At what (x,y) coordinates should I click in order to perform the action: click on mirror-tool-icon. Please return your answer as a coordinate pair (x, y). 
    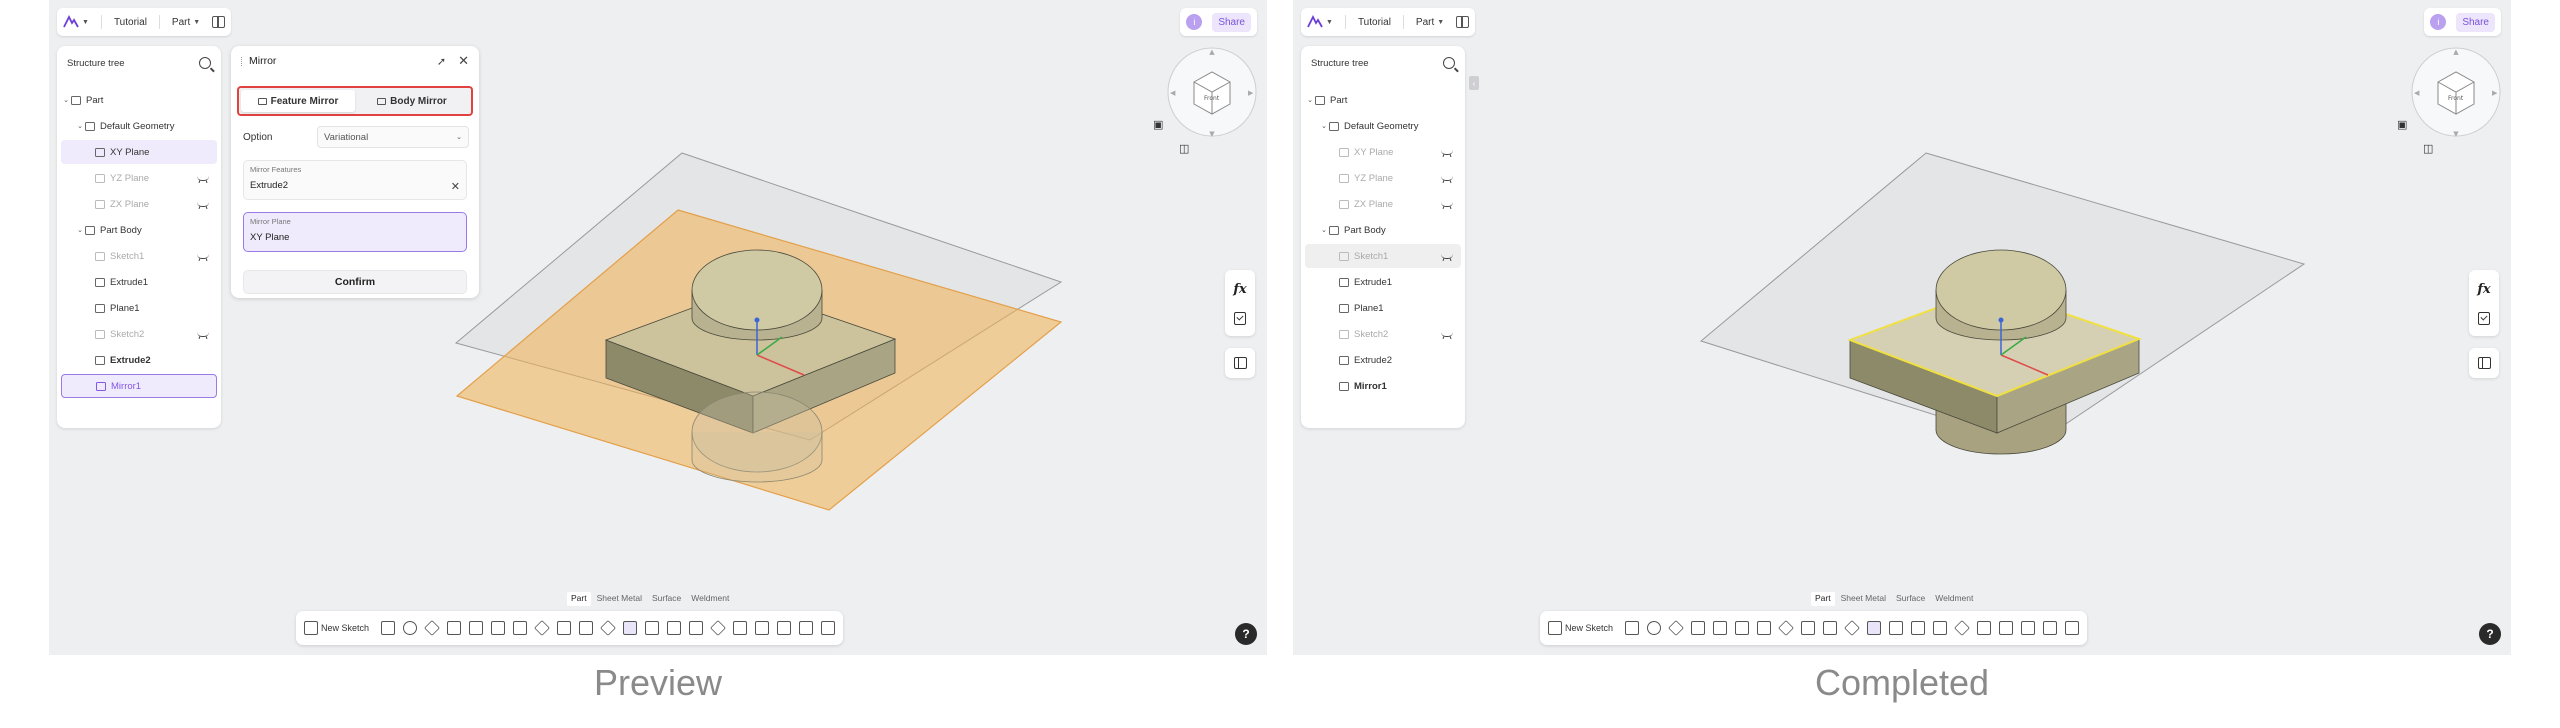
    Looking at the image, I should click on (630, 628).